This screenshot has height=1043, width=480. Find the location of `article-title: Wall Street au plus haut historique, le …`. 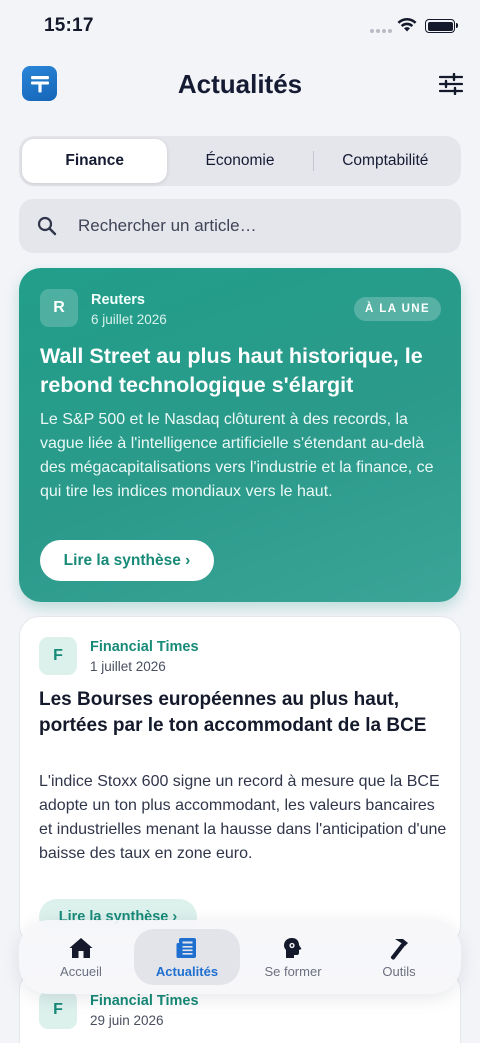

article-title: Wall Street au plus haut historique, le … is located at coordinates (231, 370).